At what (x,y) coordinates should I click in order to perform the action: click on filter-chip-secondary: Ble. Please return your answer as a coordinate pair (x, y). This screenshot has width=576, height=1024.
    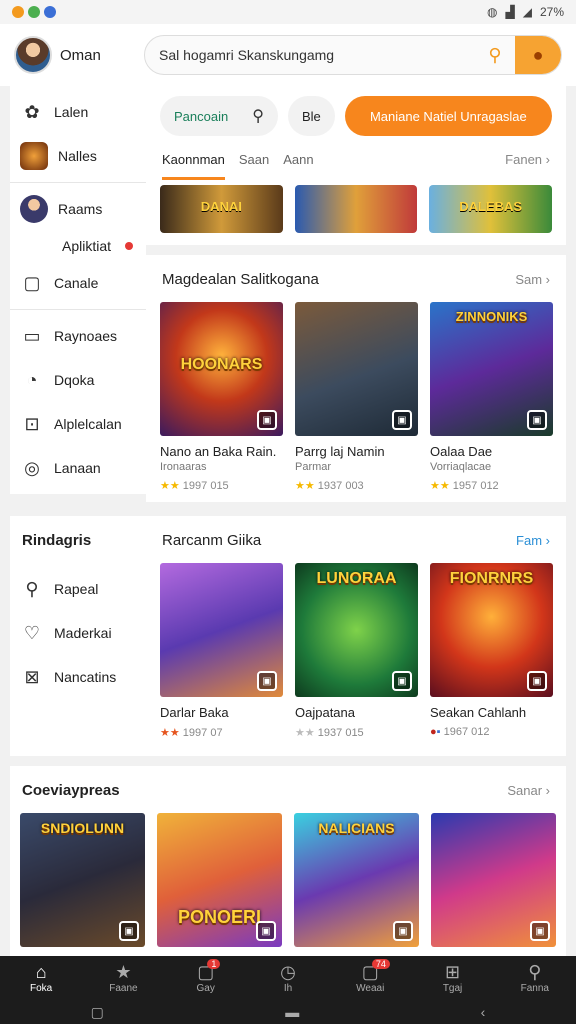
    Looking at the image, I should click on (311, 116).